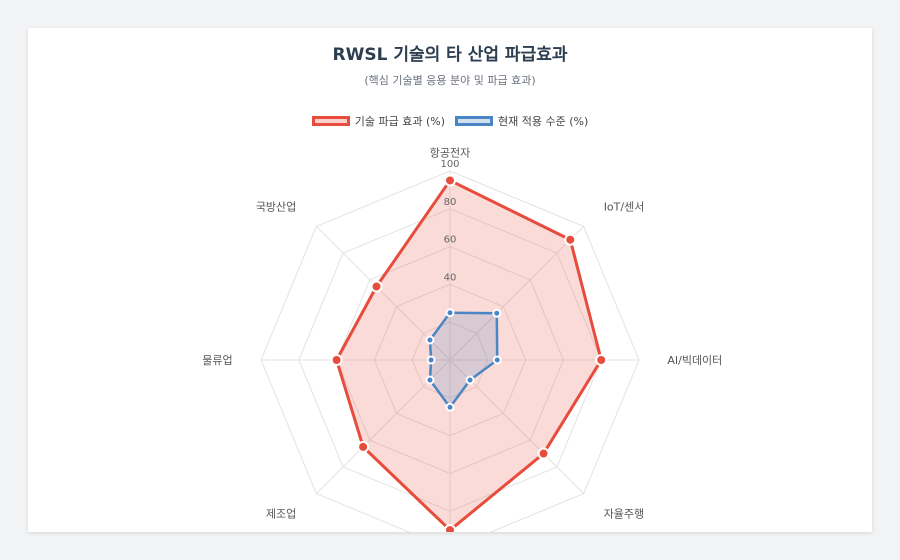 This screenshot has width=900, height=560. I want to click on axis-label: AI/빅데이터, so click(694, 360).